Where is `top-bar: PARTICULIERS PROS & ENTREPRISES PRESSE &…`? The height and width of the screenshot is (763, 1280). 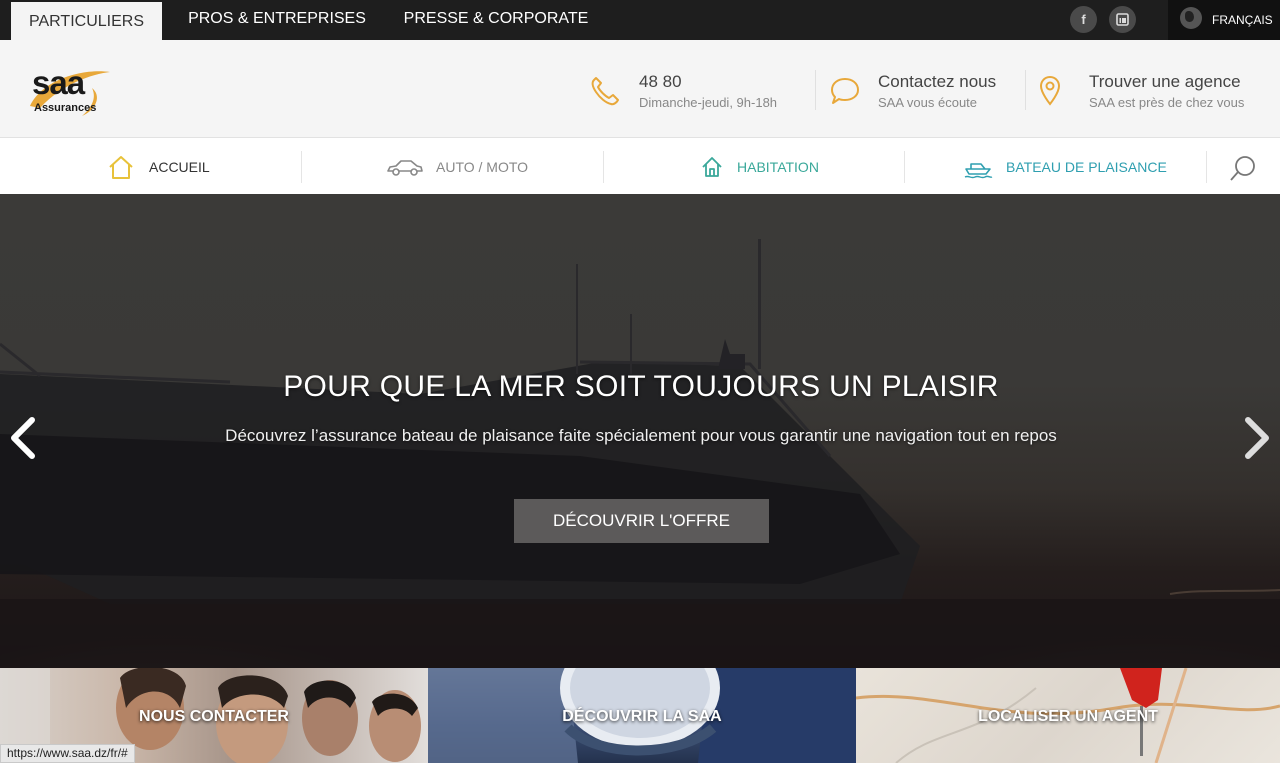 top-bar: PARTICULIERS PROS & ENTREPRISES PRESSE &… is located at coordinates (640, 20).